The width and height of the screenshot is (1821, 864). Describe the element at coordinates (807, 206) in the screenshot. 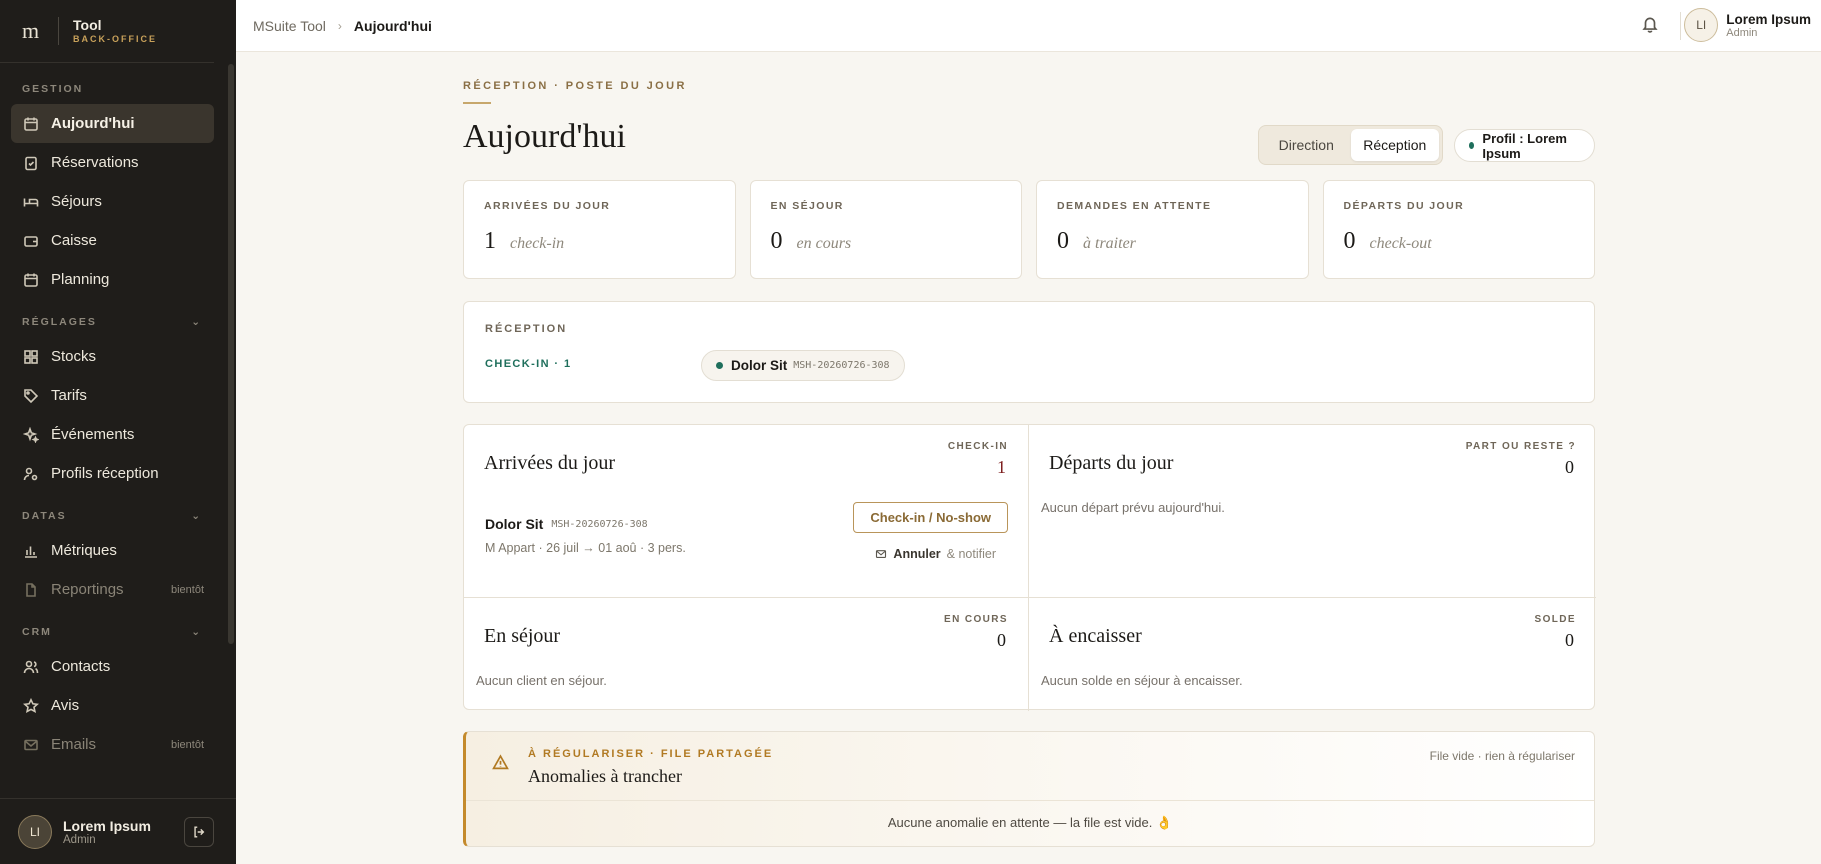

I see `kpi-label: EN SÉJOUR` at that location.